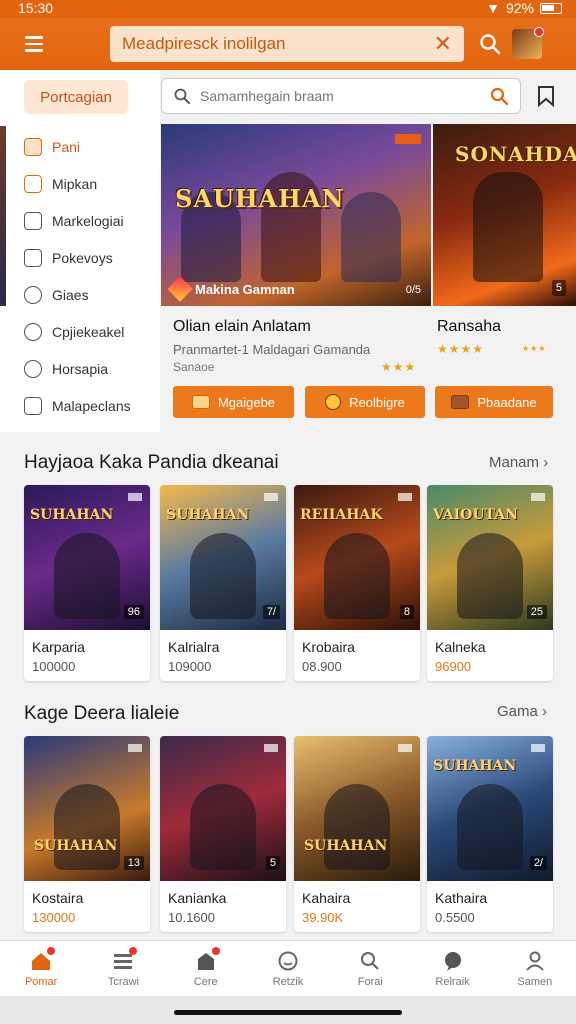 This screenshot has width=576, height=1024. Describe the element at coordinates (461, 349) in the screenshot. I see `rating-stars: ★★★★` at that location.